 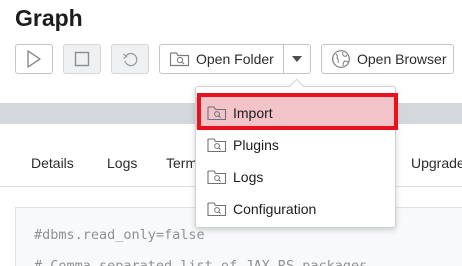 I want to click on menu-item-logs: Logs, so click(x=295, y=177).